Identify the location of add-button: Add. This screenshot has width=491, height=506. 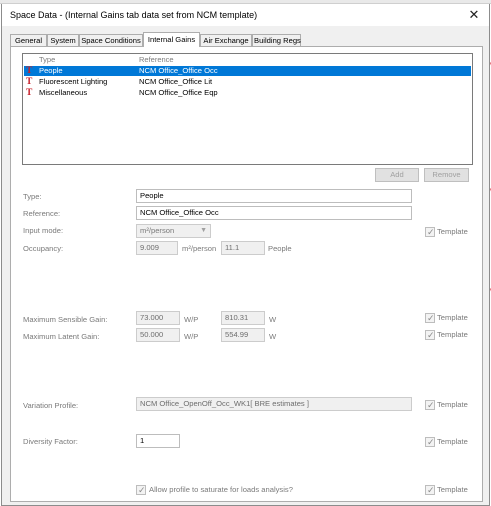
(397, 175).